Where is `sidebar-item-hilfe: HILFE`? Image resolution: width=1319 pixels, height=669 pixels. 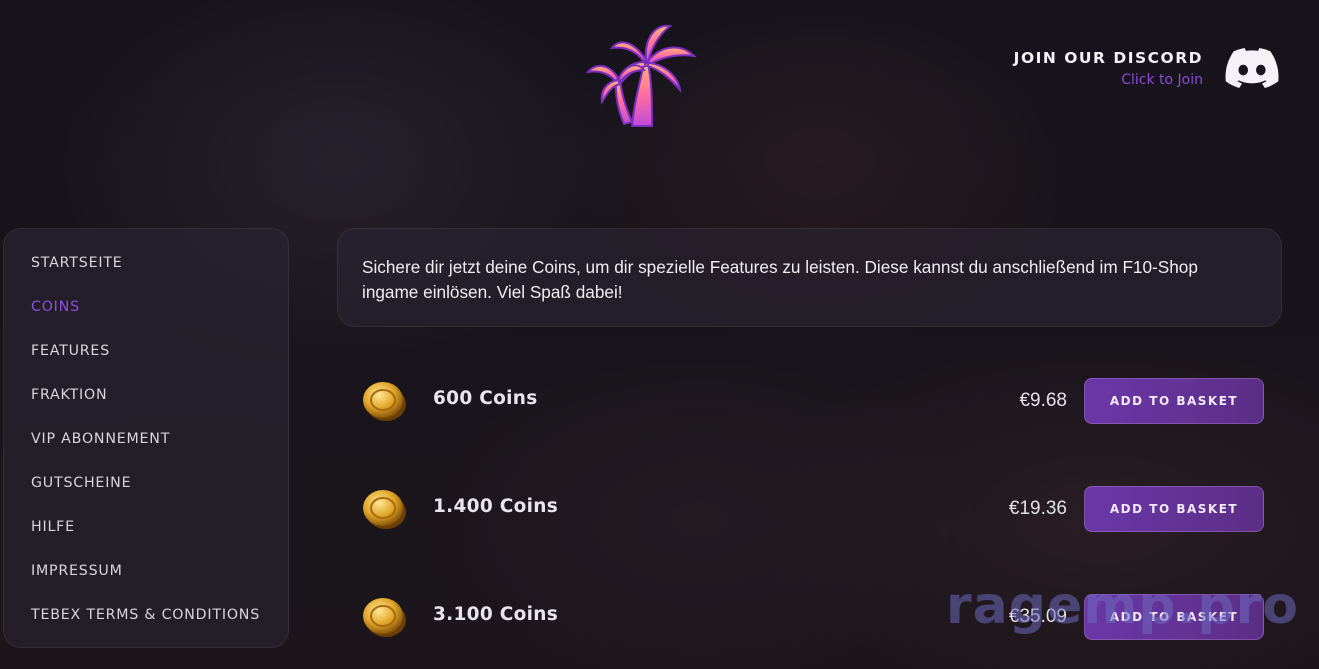 sidebar-item-hilfe: HILFE is located at coordinates (146, 539).